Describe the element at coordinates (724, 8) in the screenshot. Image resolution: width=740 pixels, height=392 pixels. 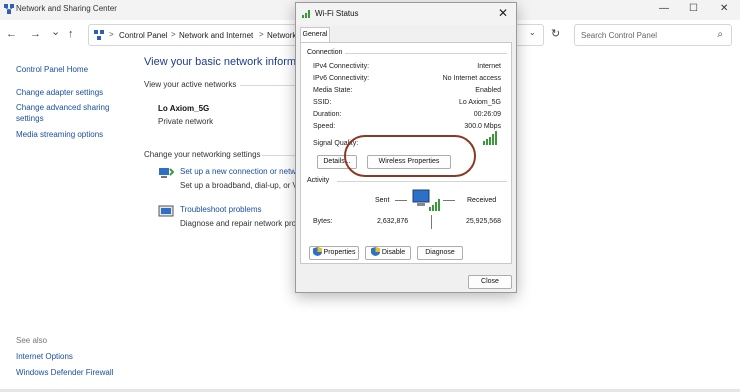
I see `close-window-button: ✕` at that location.